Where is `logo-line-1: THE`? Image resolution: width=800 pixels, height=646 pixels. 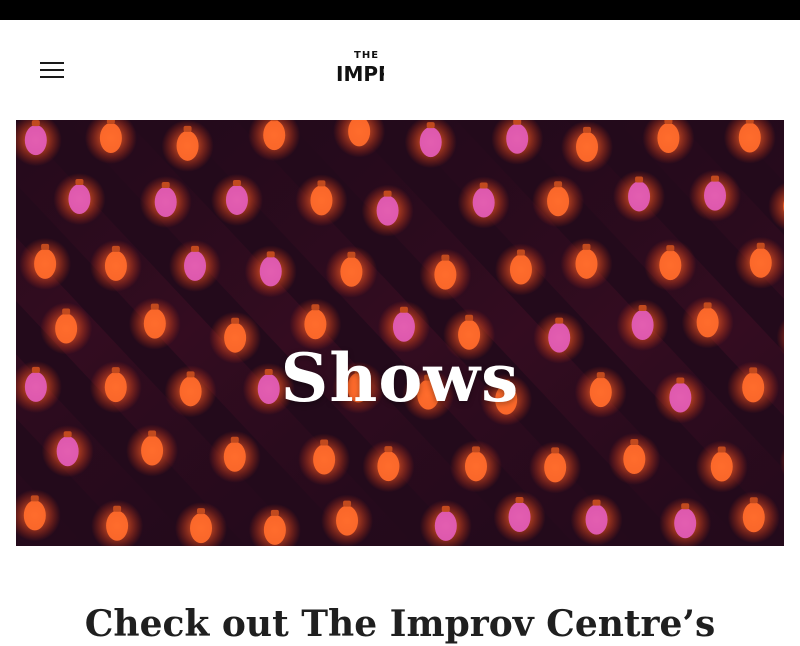
logo-line-1: THE is located at coordinates (367, 55).